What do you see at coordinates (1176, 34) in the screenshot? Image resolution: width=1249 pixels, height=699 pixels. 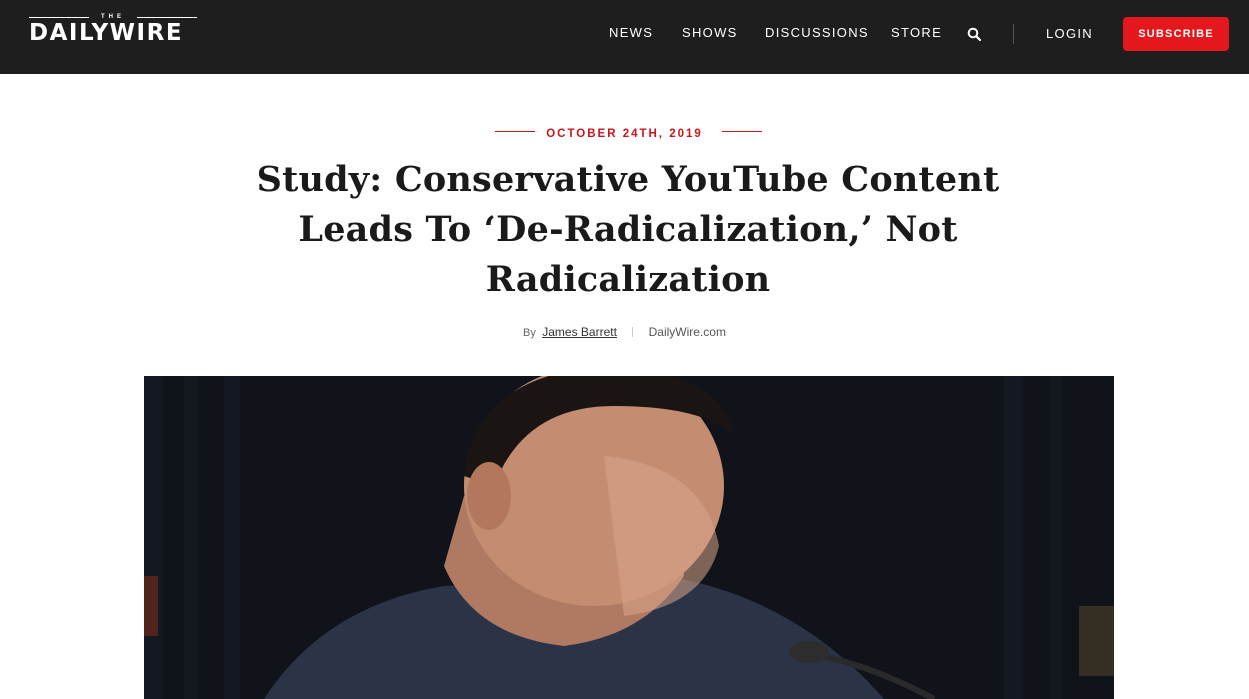 I see `subscribe-button: SUBSCRIBE` at bounding box center [1176, 34].